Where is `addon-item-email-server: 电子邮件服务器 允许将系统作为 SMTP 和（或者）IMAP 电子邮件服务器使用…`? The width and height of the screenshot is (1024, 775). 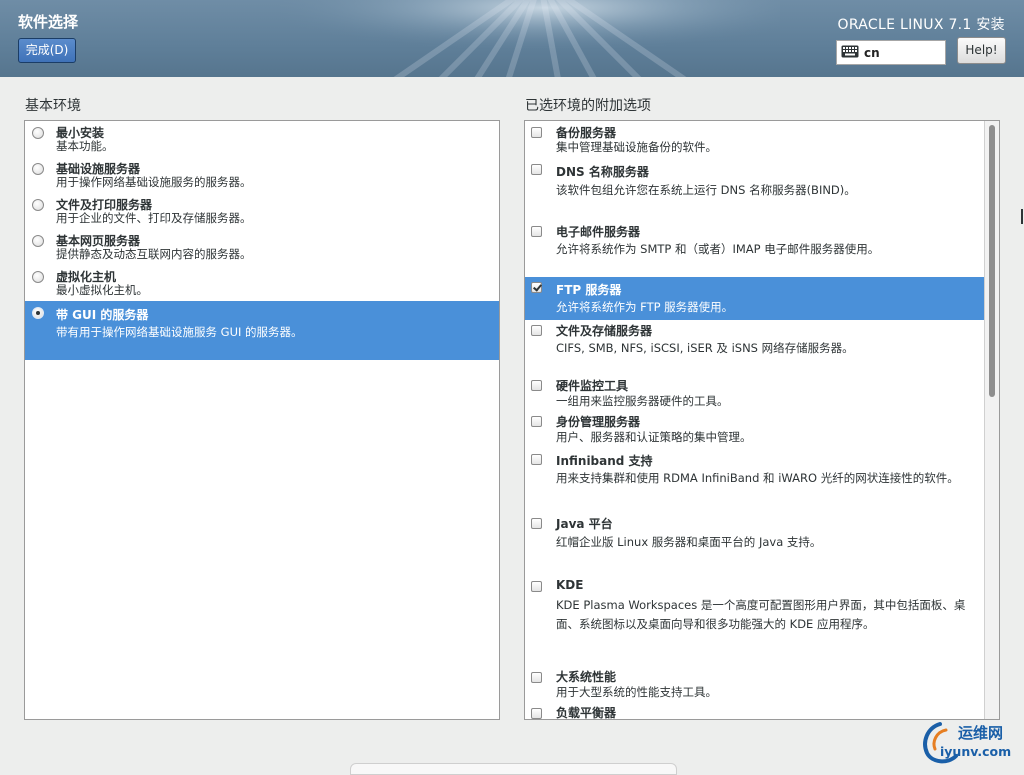
addon-item-email-server: 电子邮件服务器 允许将系统作为 SMTP 和（或者）IMAP 电子邮件服务器使用… is located at coordinates (762, 249).